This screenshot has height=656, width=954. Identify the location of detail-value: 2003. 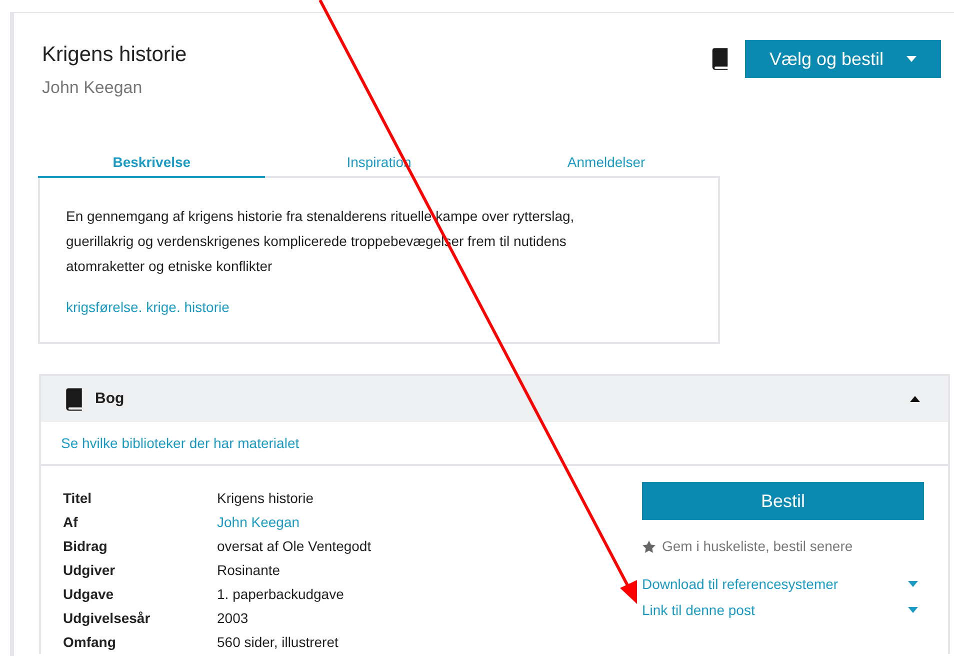
(232, 618).